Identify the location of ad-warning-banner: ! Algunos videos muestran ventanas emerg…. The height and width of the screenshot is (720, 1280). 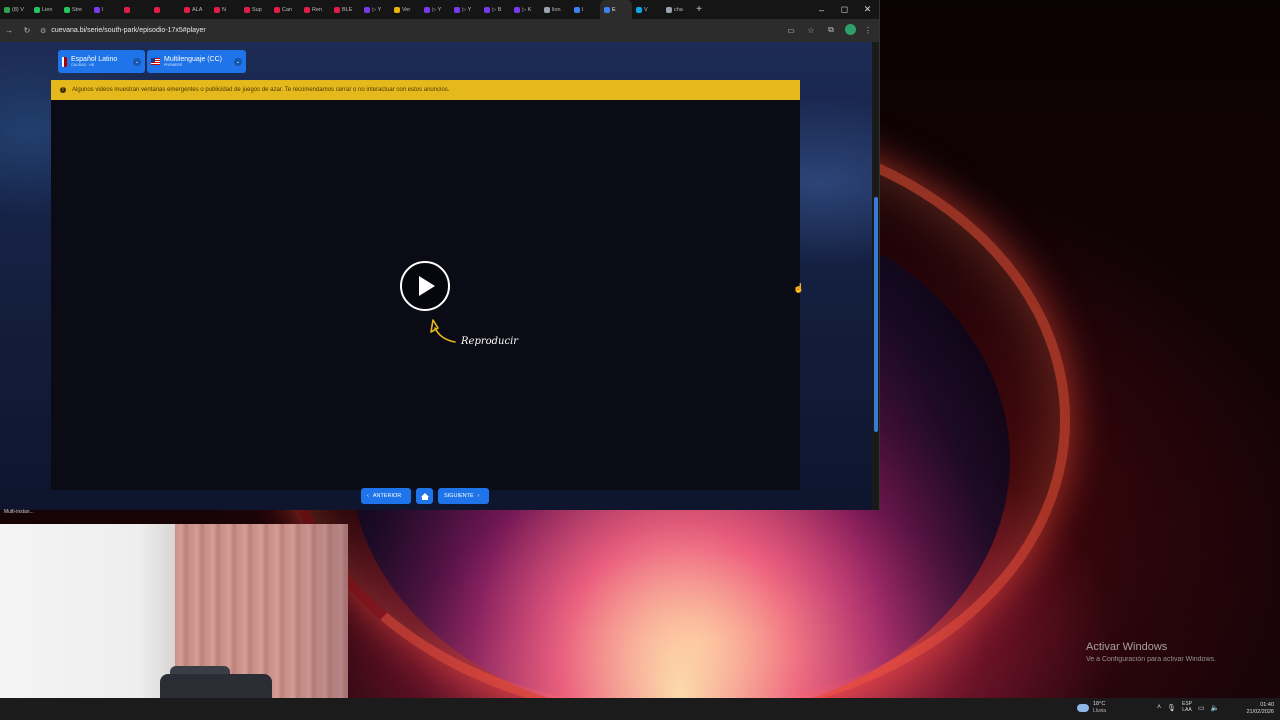
(425, 90).